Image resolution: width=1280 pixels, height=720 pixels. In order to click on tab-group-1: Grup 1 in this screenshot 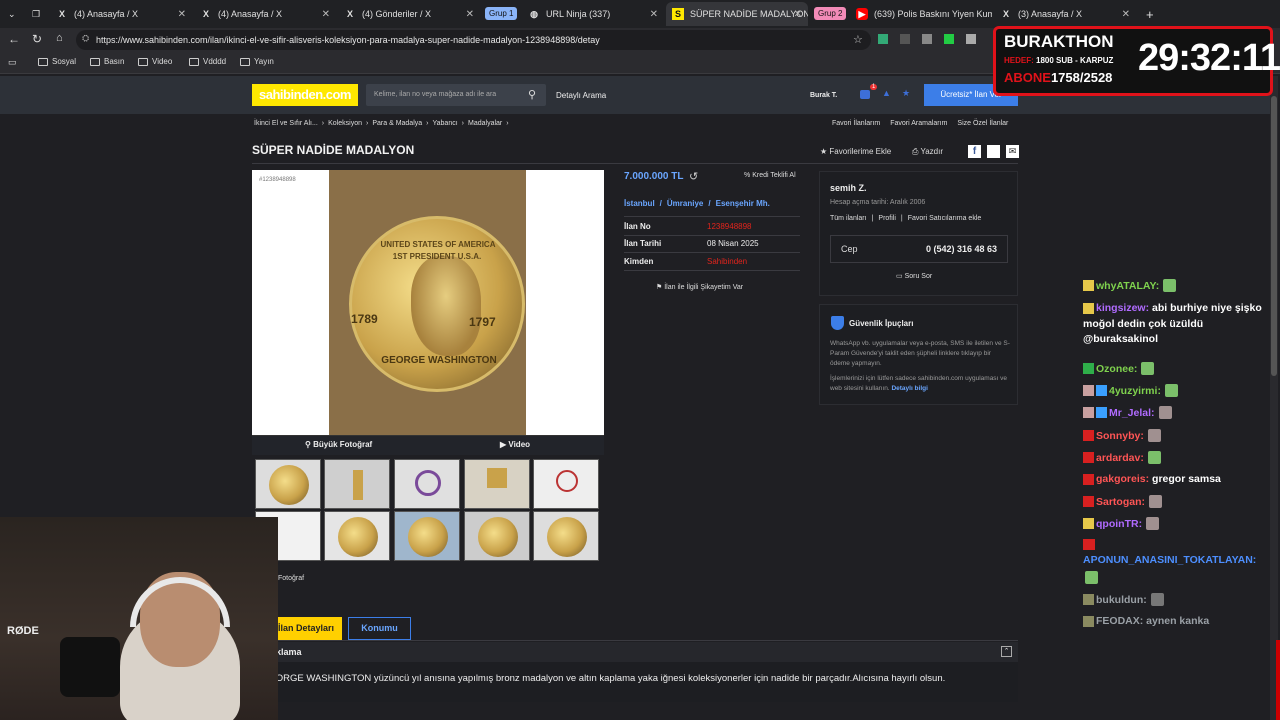, I will do `click(501, 13)`.